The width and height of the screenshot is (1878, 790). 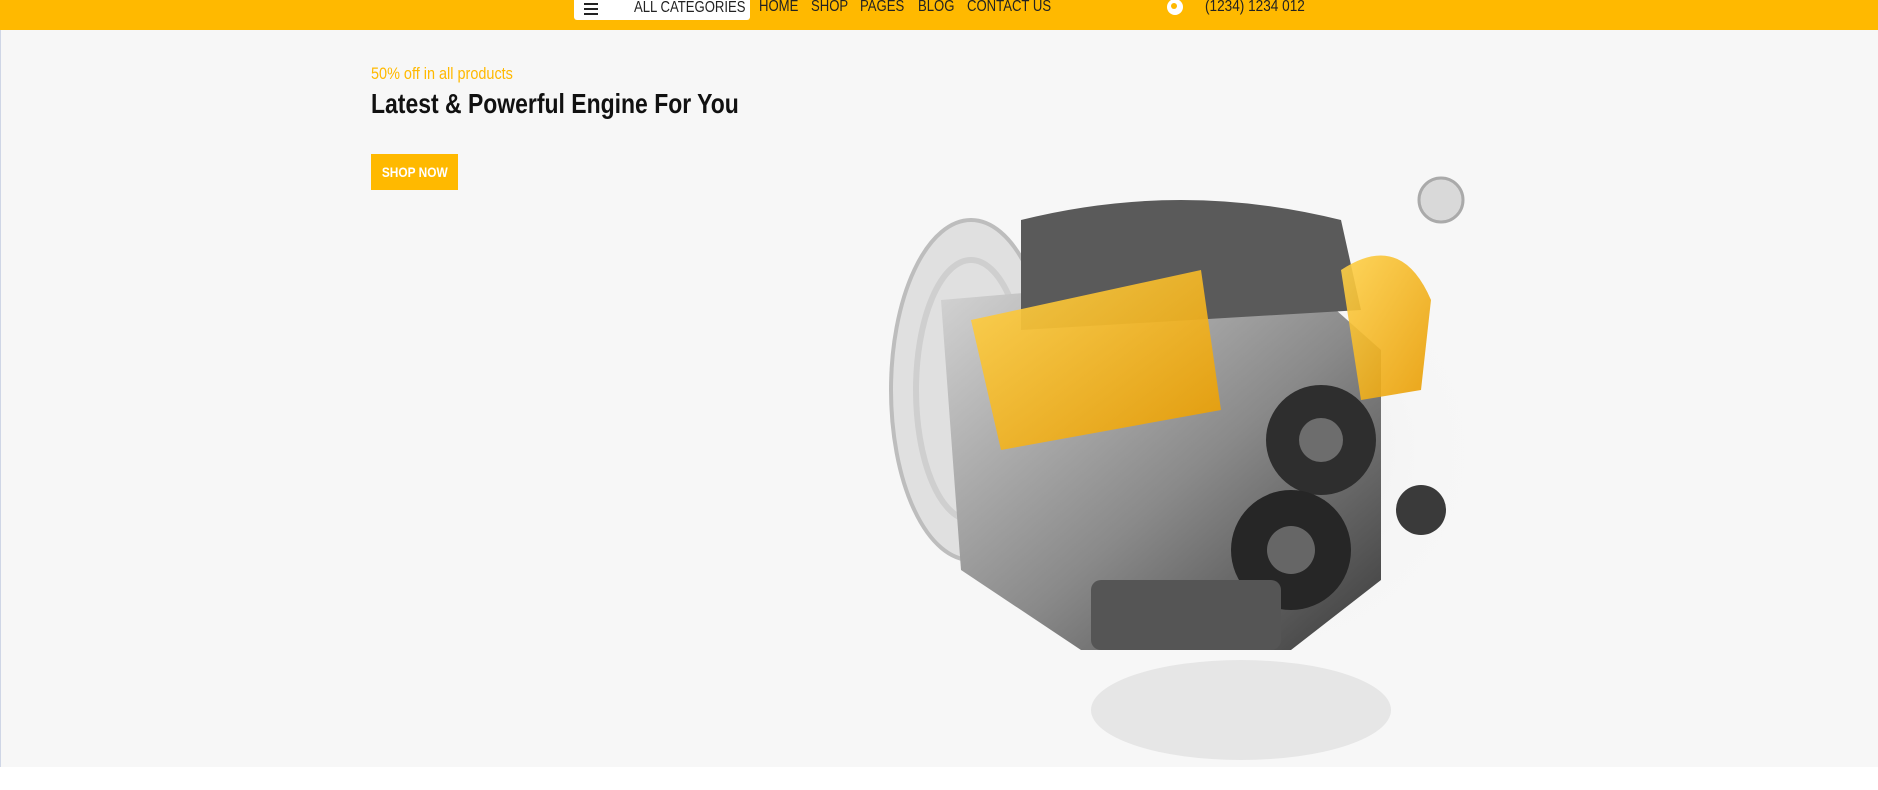 I want to click on all-categories-label: ALL CATEGORIES, so click(x=690, y=8).